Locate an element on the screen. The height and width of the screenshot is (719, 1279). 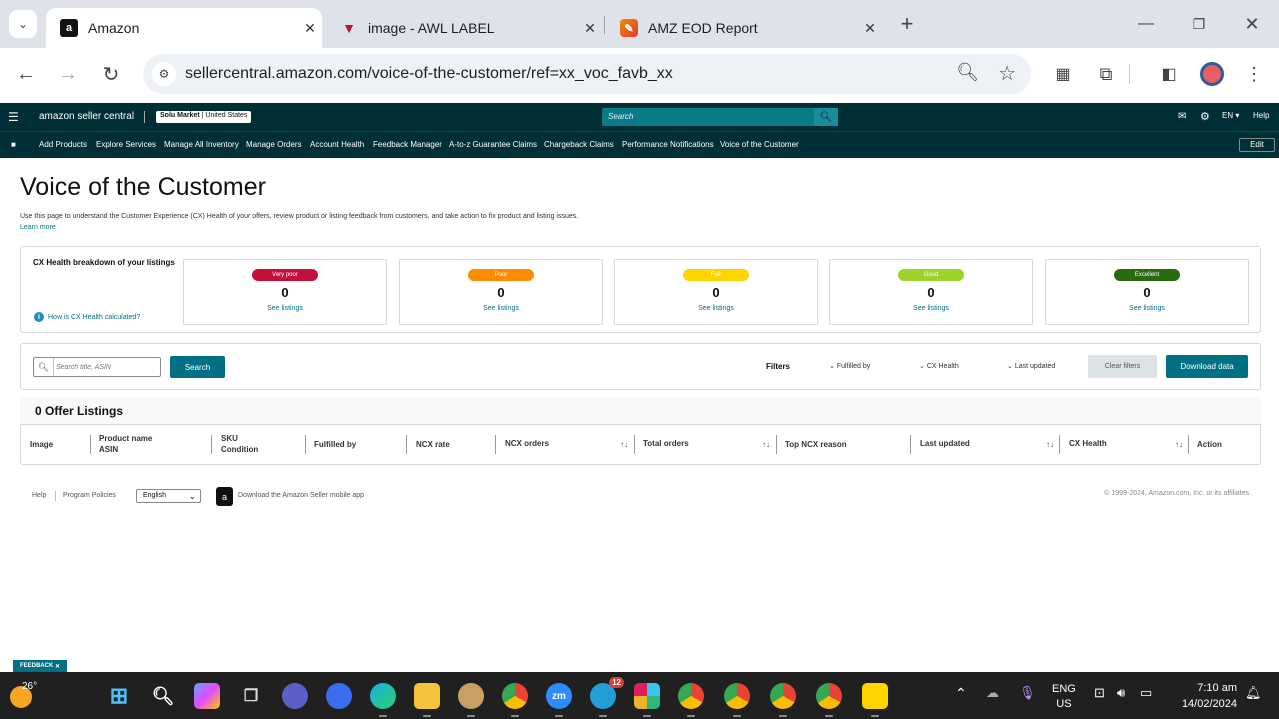
side-panel-icon: ◧ is located at coordinates (1169, 74).